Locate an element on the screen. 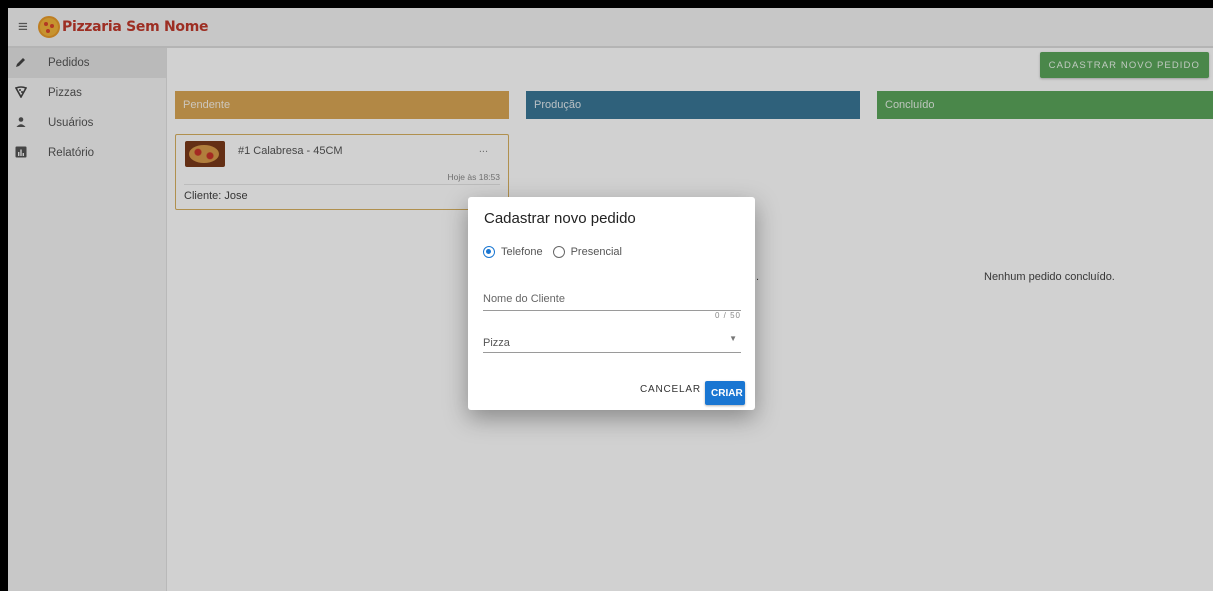 This screenshot has width=1213, height=591. dialog-title: Cadastrar novo pedido is located at coordinates (560, 218).